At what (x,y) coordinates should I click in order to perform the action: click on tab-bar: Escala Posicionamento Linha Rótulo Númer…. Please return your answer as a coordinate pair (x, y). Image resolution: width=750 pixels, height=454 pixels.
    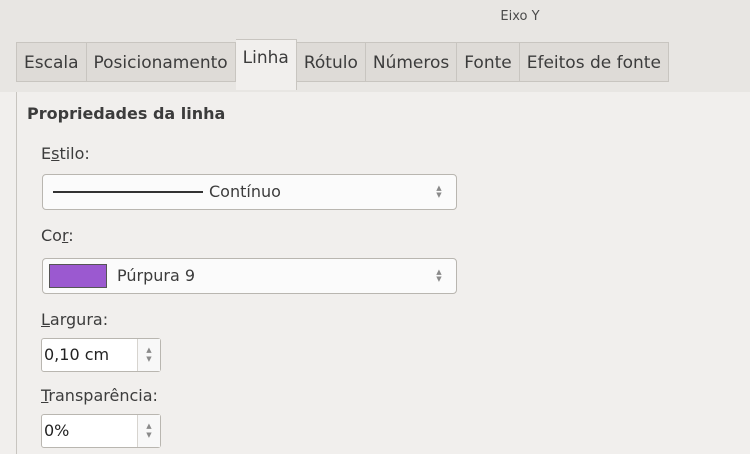
    Looking at the image, I should click on (375, 63).